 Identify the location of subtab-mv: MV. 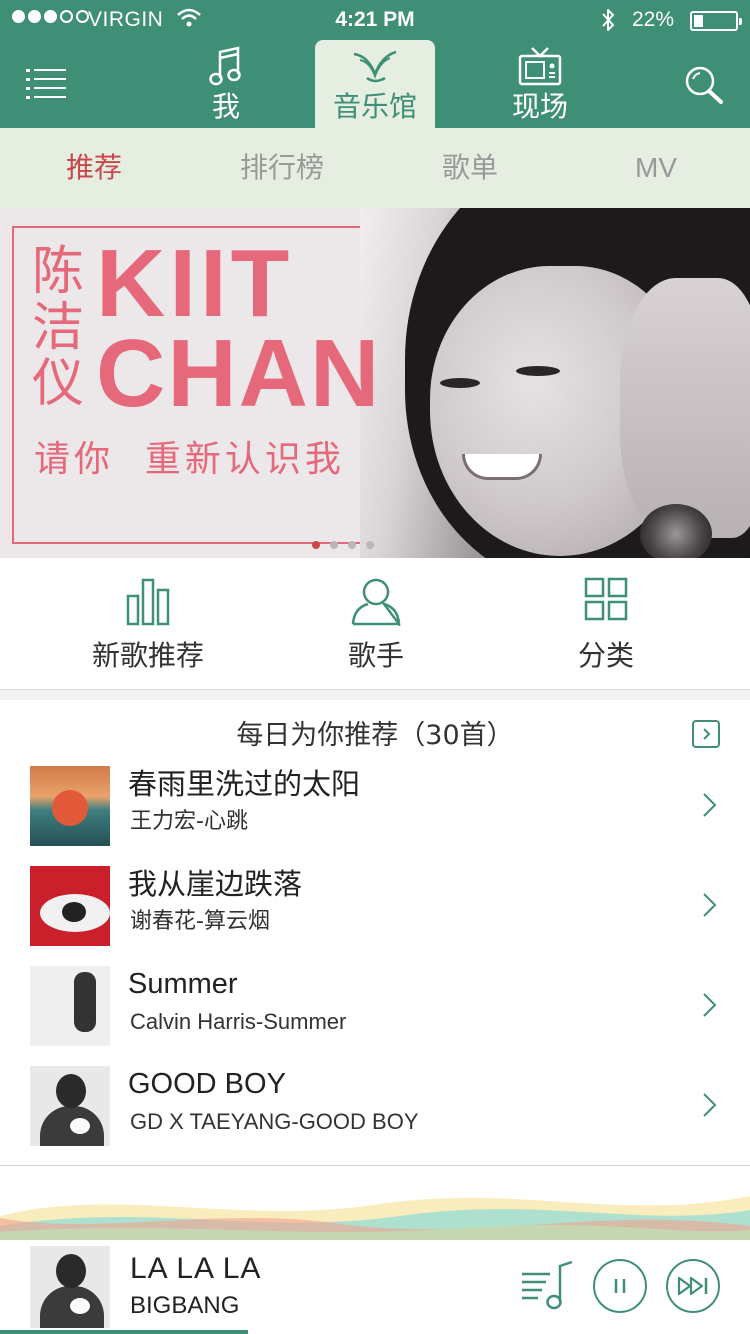
(656, 168).